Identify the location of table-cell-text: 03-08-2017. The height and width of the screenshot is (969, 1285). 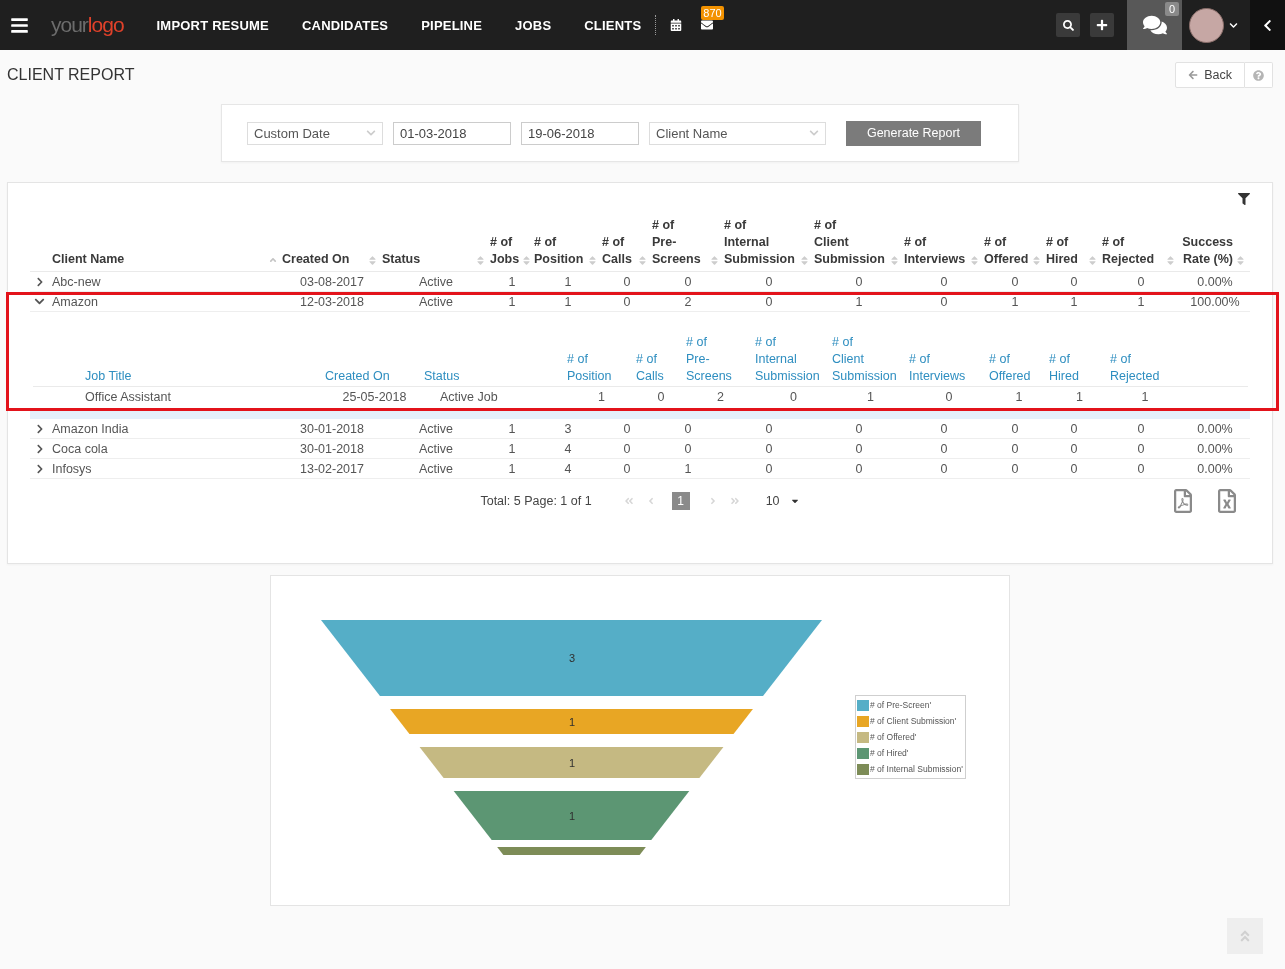
(332, 282).